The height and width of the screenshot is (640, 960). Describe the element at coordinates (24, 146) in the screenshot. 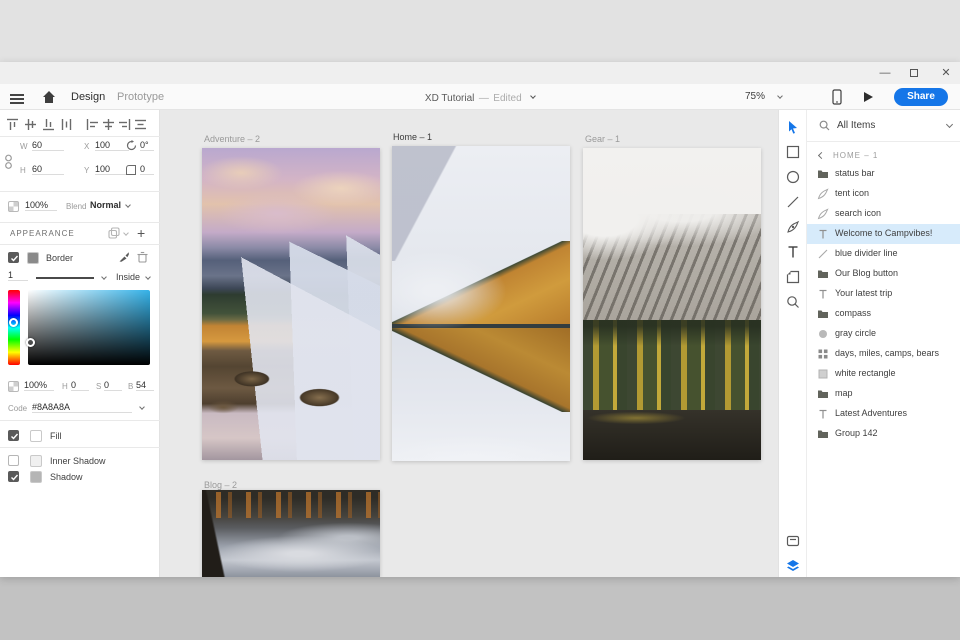

I see `width-label: W` at that location.